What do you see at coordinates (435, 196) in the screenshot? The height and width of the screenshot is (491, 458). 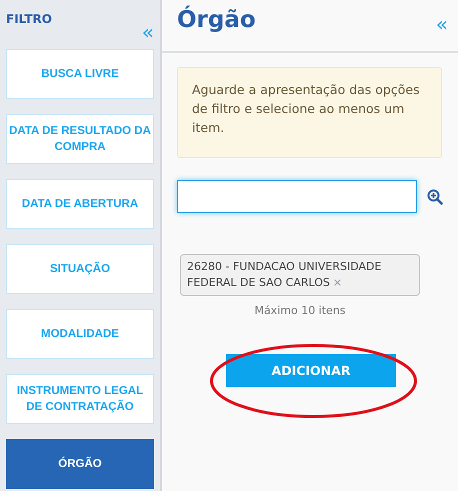 I see `zoom-in-icon` at bounding box center [435, 196].